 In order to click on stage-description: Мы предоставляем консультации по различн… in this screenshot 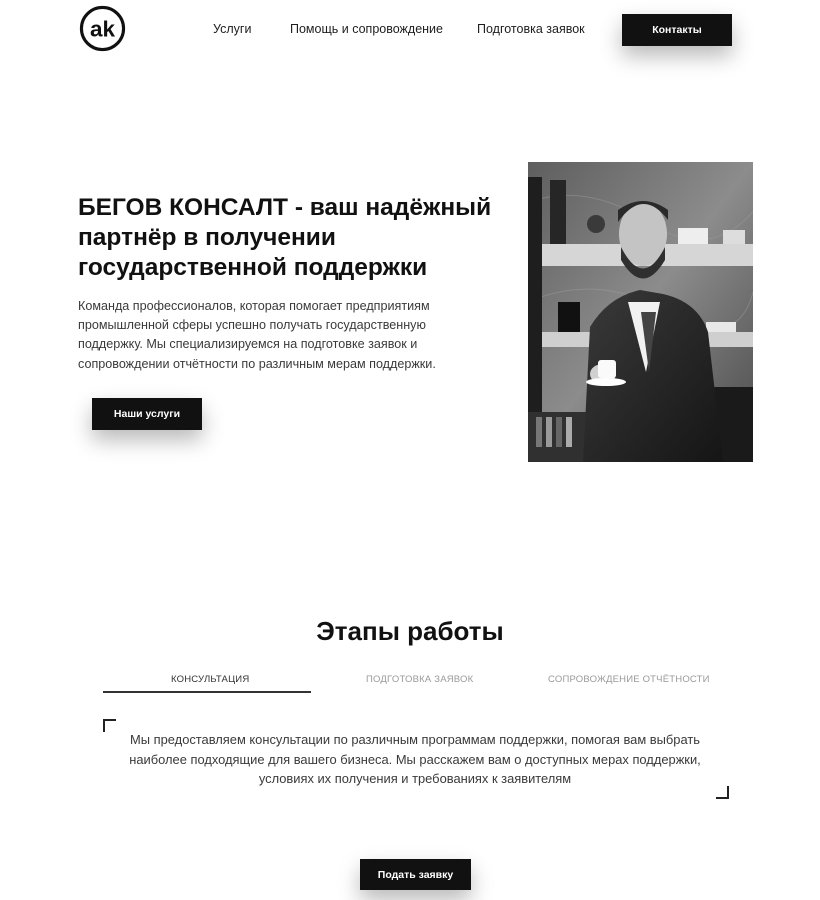, I will do `click(415, 759)`.